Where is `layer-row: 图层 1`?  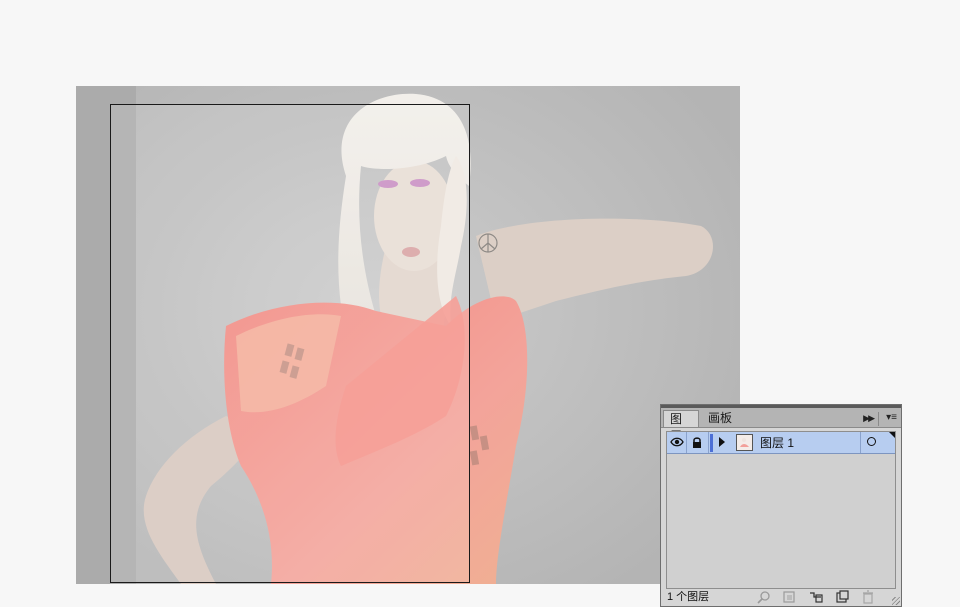
layer-row: 图层 1 is located at coordinates (781, 443).